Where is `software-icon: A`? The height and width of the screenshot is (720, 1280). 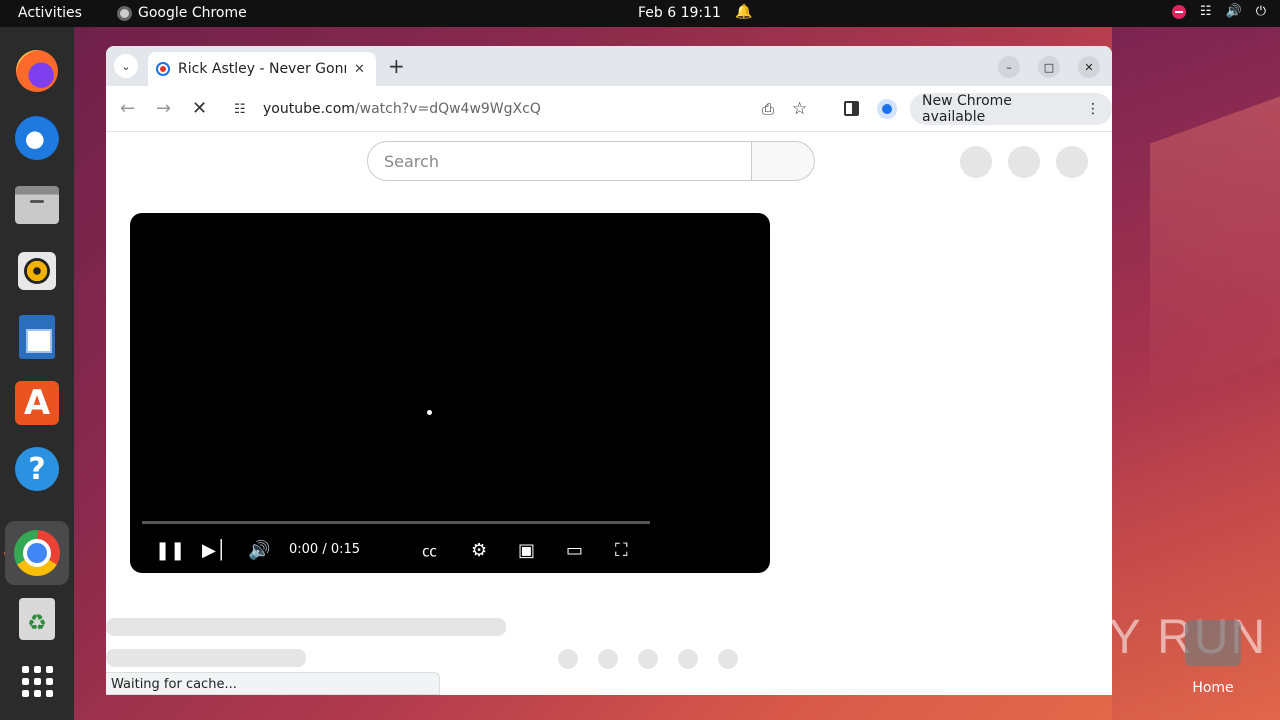
software-icon: A is located at coordinates (37, 403).